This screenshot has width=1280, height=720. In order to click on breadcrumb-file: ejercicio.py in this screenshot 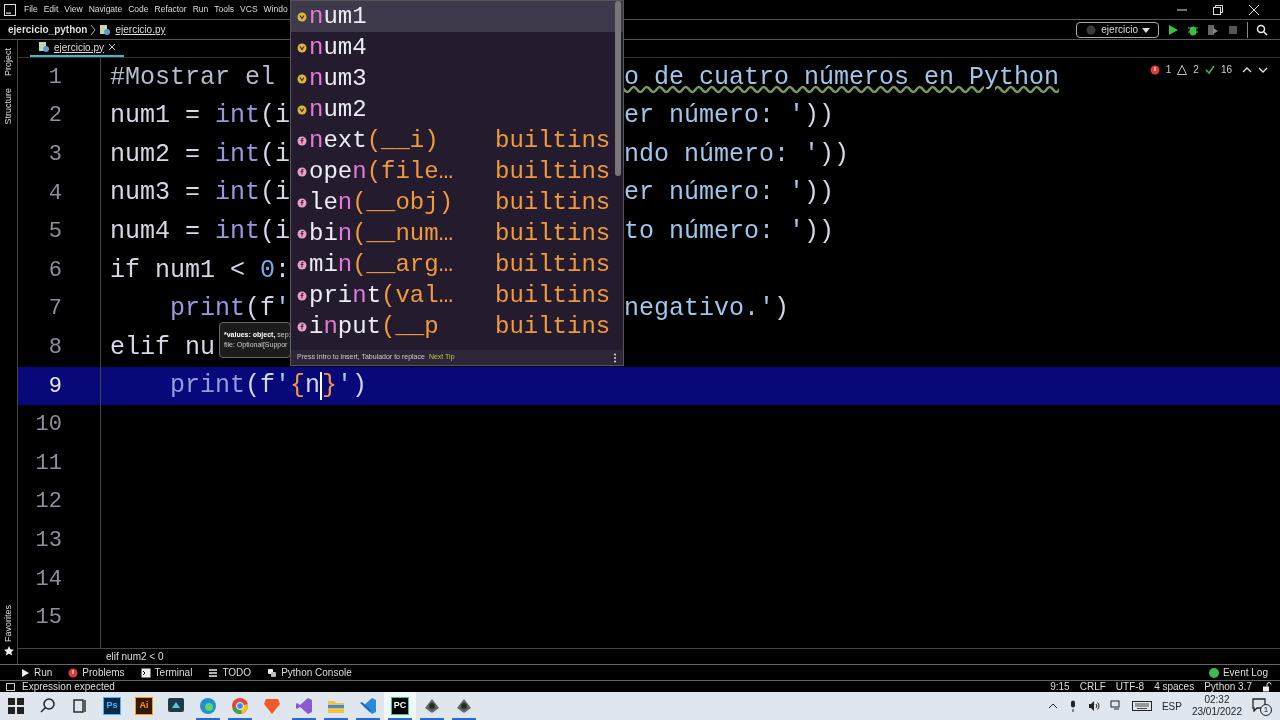, I will do `click(140, 29)`.